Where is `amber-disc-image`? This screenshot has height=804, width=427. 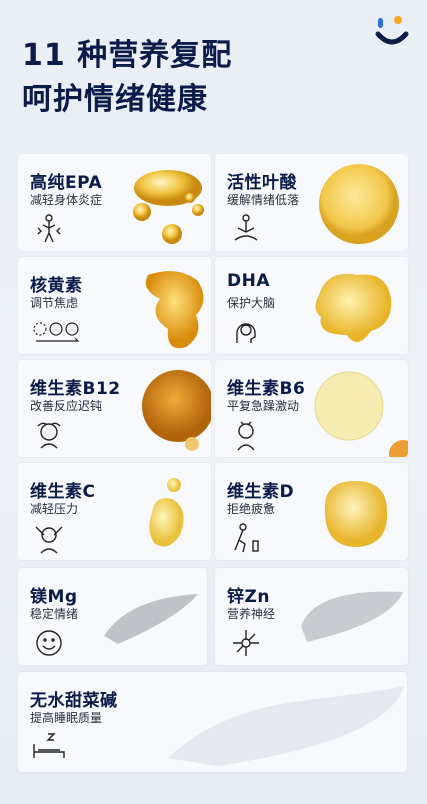
amber-disc-image is located at coordinates (176, 410).